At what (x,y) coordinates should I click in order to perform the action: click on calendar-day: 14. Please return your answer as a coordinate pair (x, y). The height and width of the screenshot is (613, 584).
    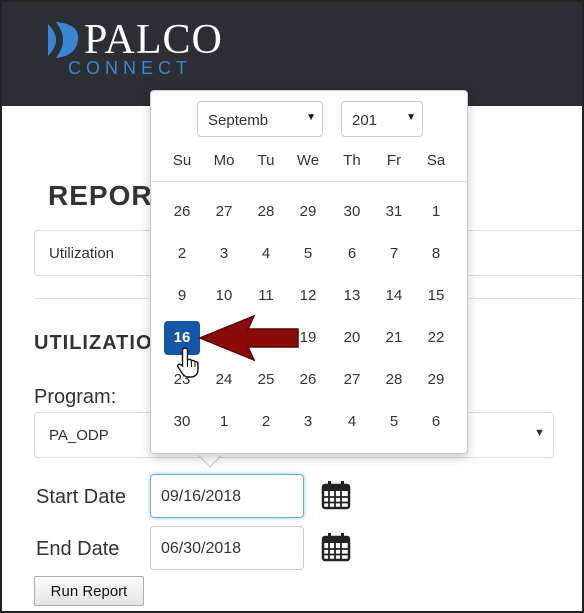
    Looking at the image, I should click on (394, 295).